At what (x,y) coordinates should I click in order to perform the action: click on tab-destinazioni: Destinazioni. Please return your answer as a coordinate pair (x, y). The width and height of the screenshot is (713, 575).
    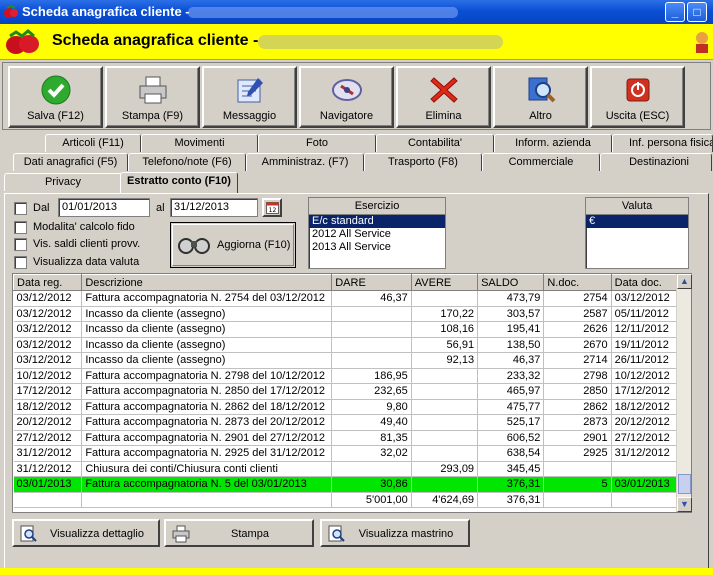
    Looking at the image, I should click on (656, 162).